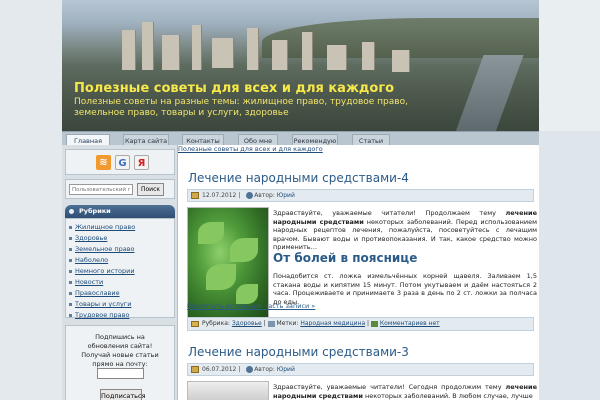 Image resolution: width=600 pixels, height=400 pixels. What do you see at coordinates (374, 323) in the screenshot?
I see `comment-icon` at bounding box center [374, 323].